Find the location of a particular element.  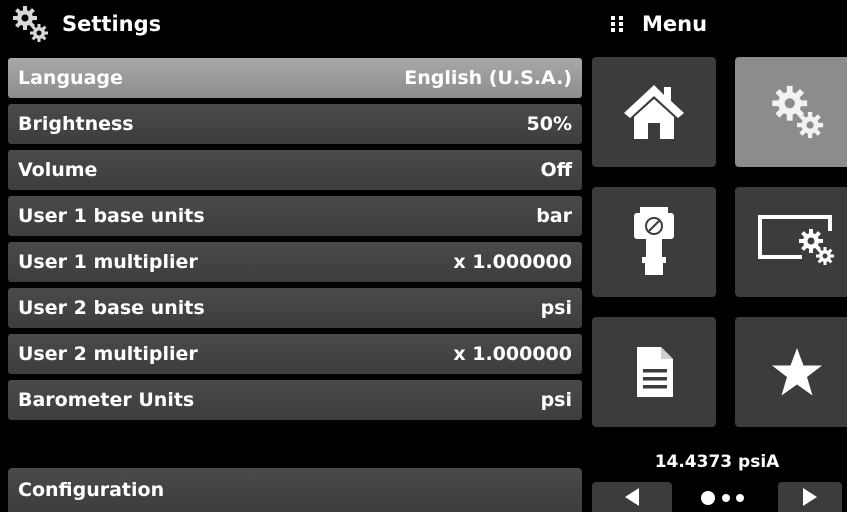

setting-label: User 1 base units is located at coordinates (111, 216).